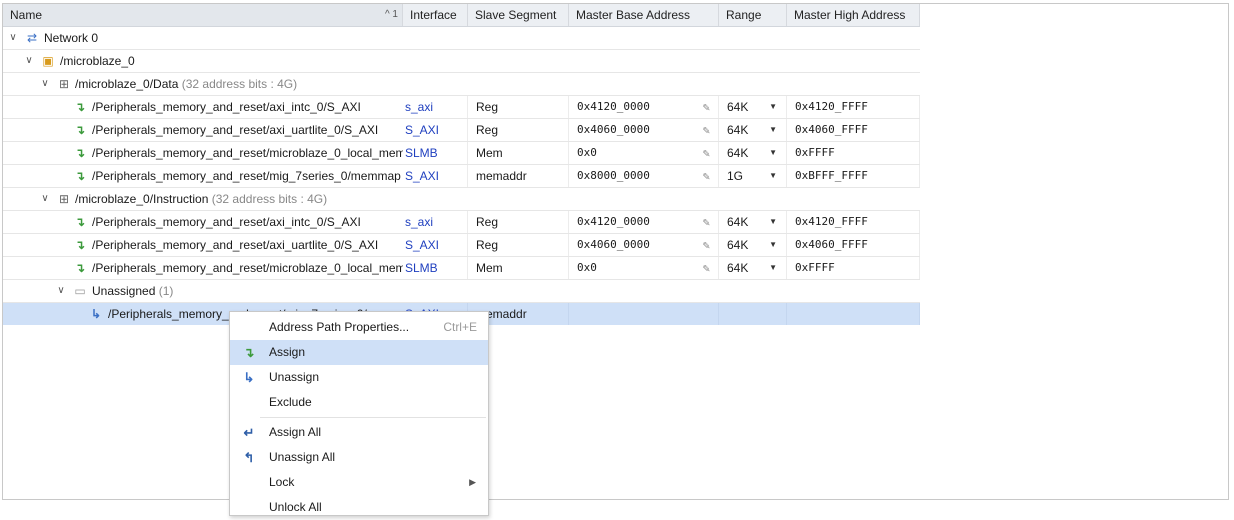 Image resolution: width=1234 pixels, height=520 pixels. What do you see at coordinates (391, 14) in the screenshot?
I see `sort-indicator: ^ 1` at bounding box center [391, 14].